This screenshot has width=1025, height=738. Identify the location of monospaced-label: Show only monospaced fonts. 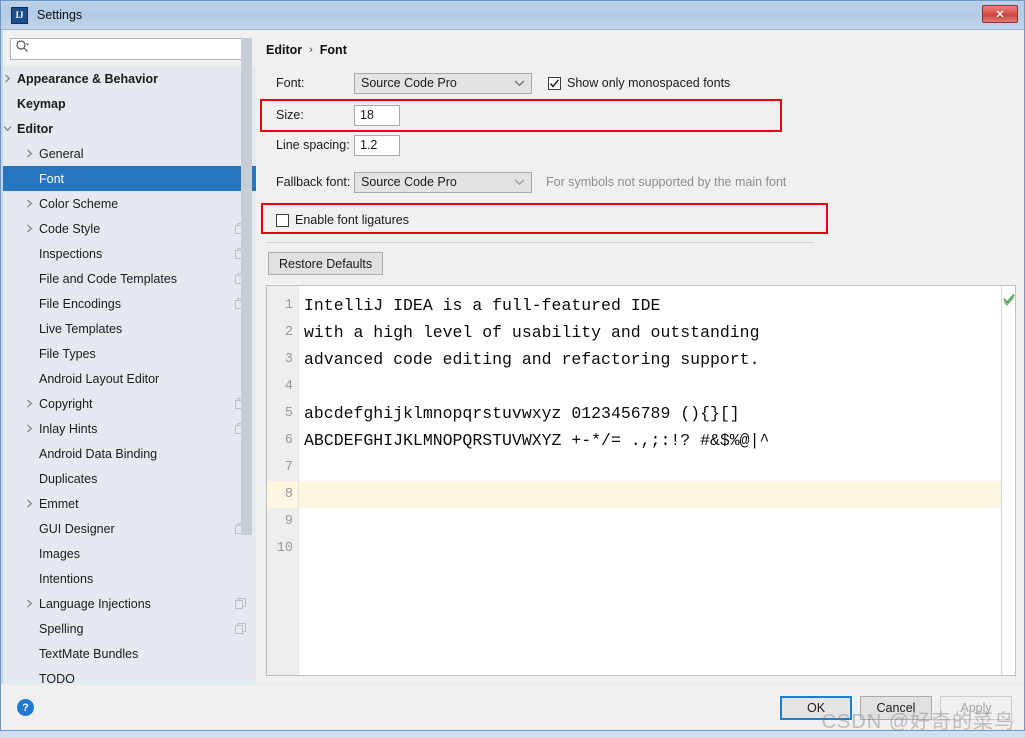
(649, 83).